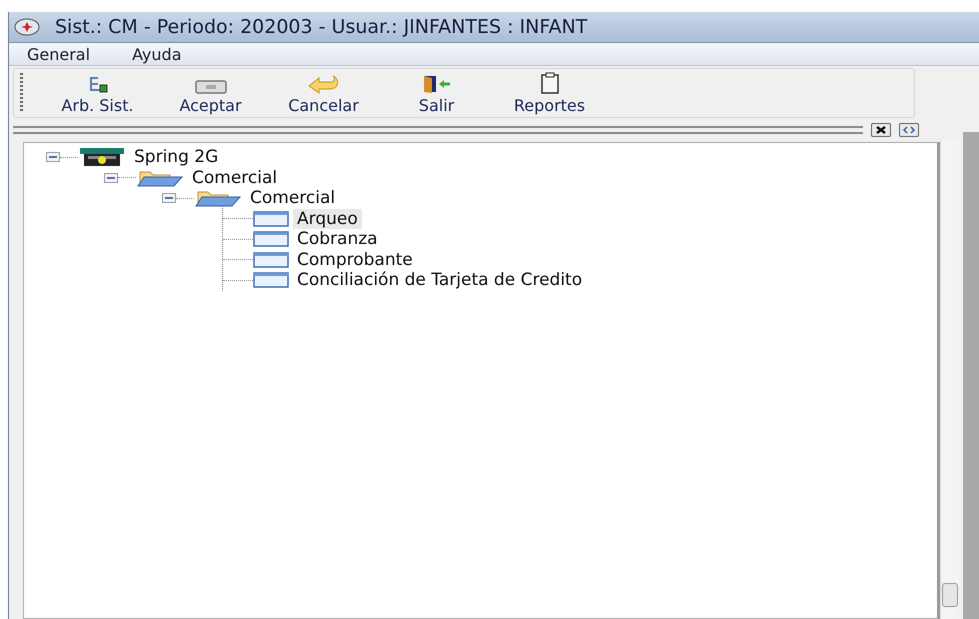 This screenshot has width=979, height=619. I want to click on toolbar-button: Arb. Sist., so click(97, 93).